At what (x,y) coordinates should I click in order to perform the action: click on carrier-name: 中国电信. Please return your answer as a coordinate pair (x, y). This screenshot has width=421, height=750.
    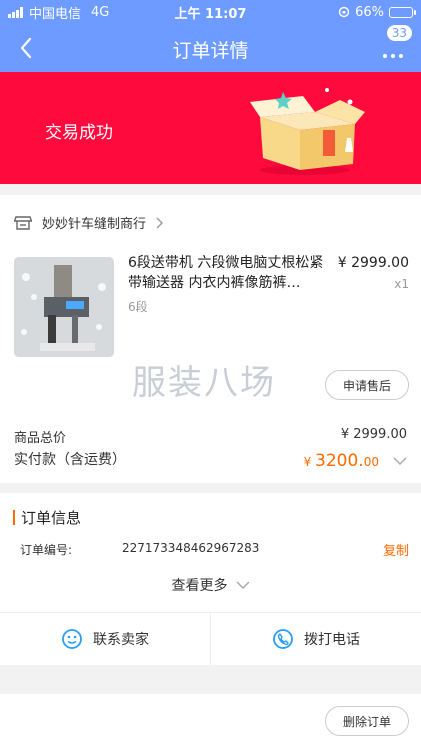
    Looking at the image, I should click on (55, 14).